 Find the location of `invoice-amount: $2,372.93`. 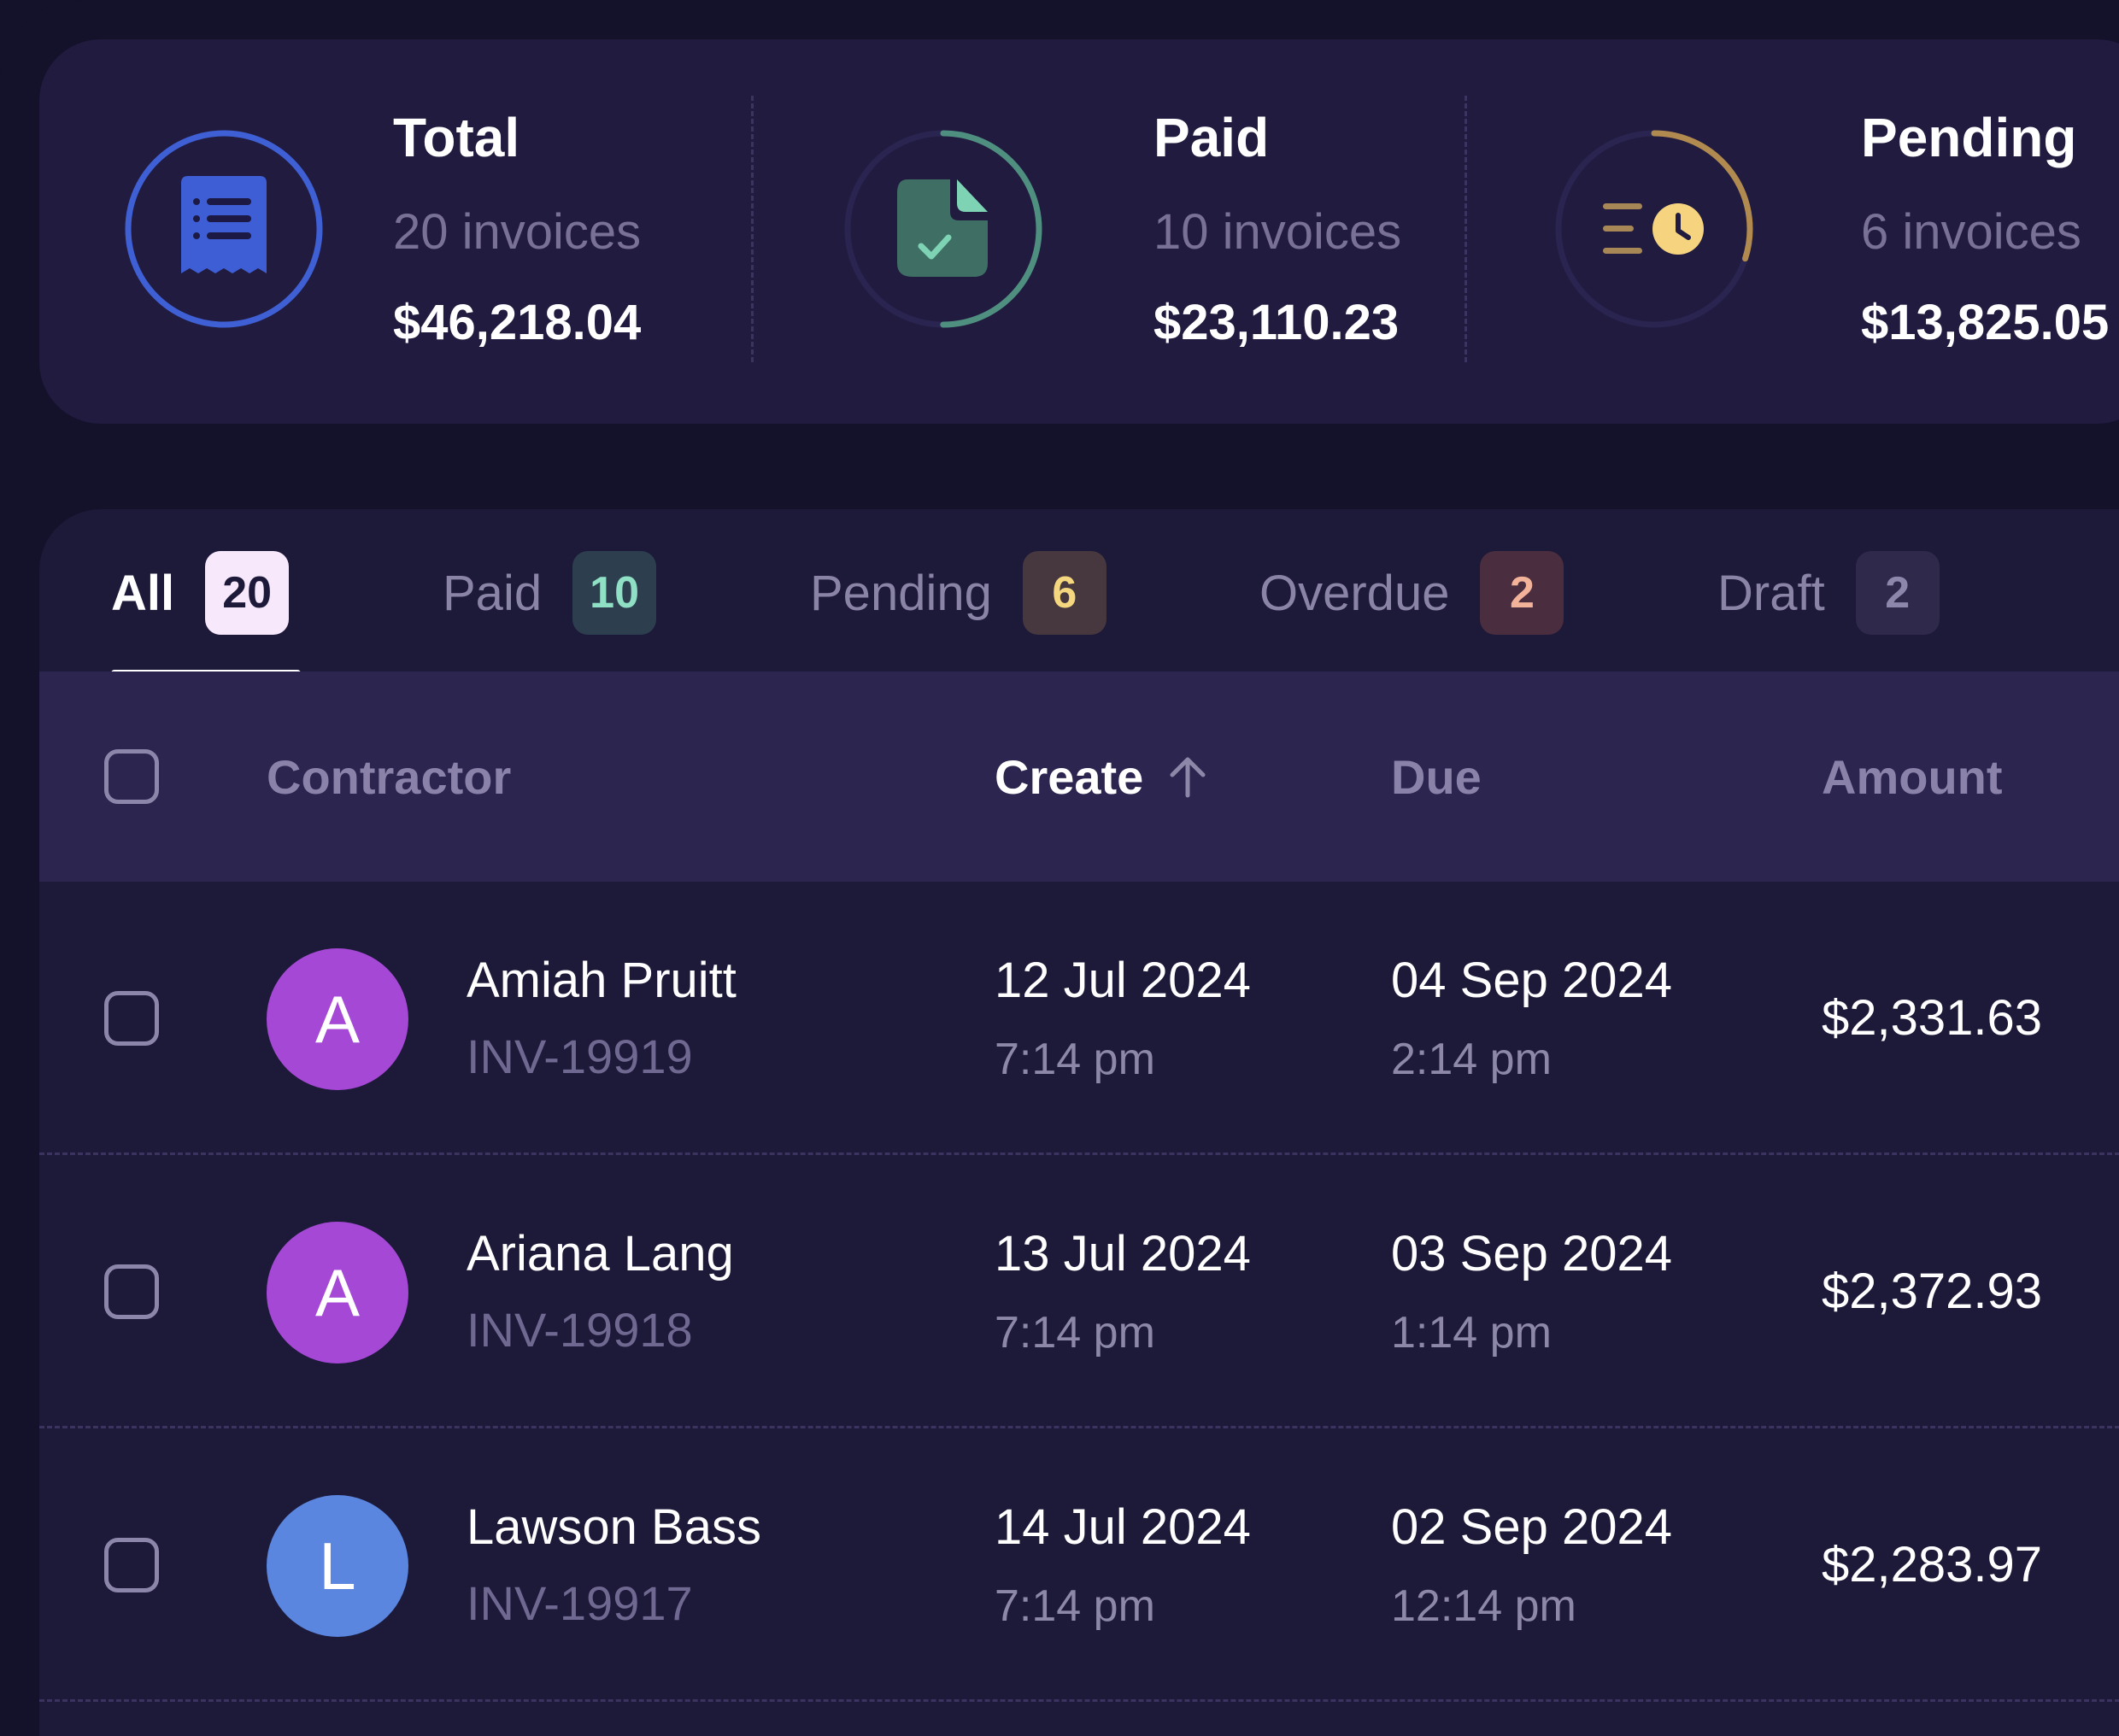

invoice-amount: $2,372.93 is located at coordinates (1932, 1291).